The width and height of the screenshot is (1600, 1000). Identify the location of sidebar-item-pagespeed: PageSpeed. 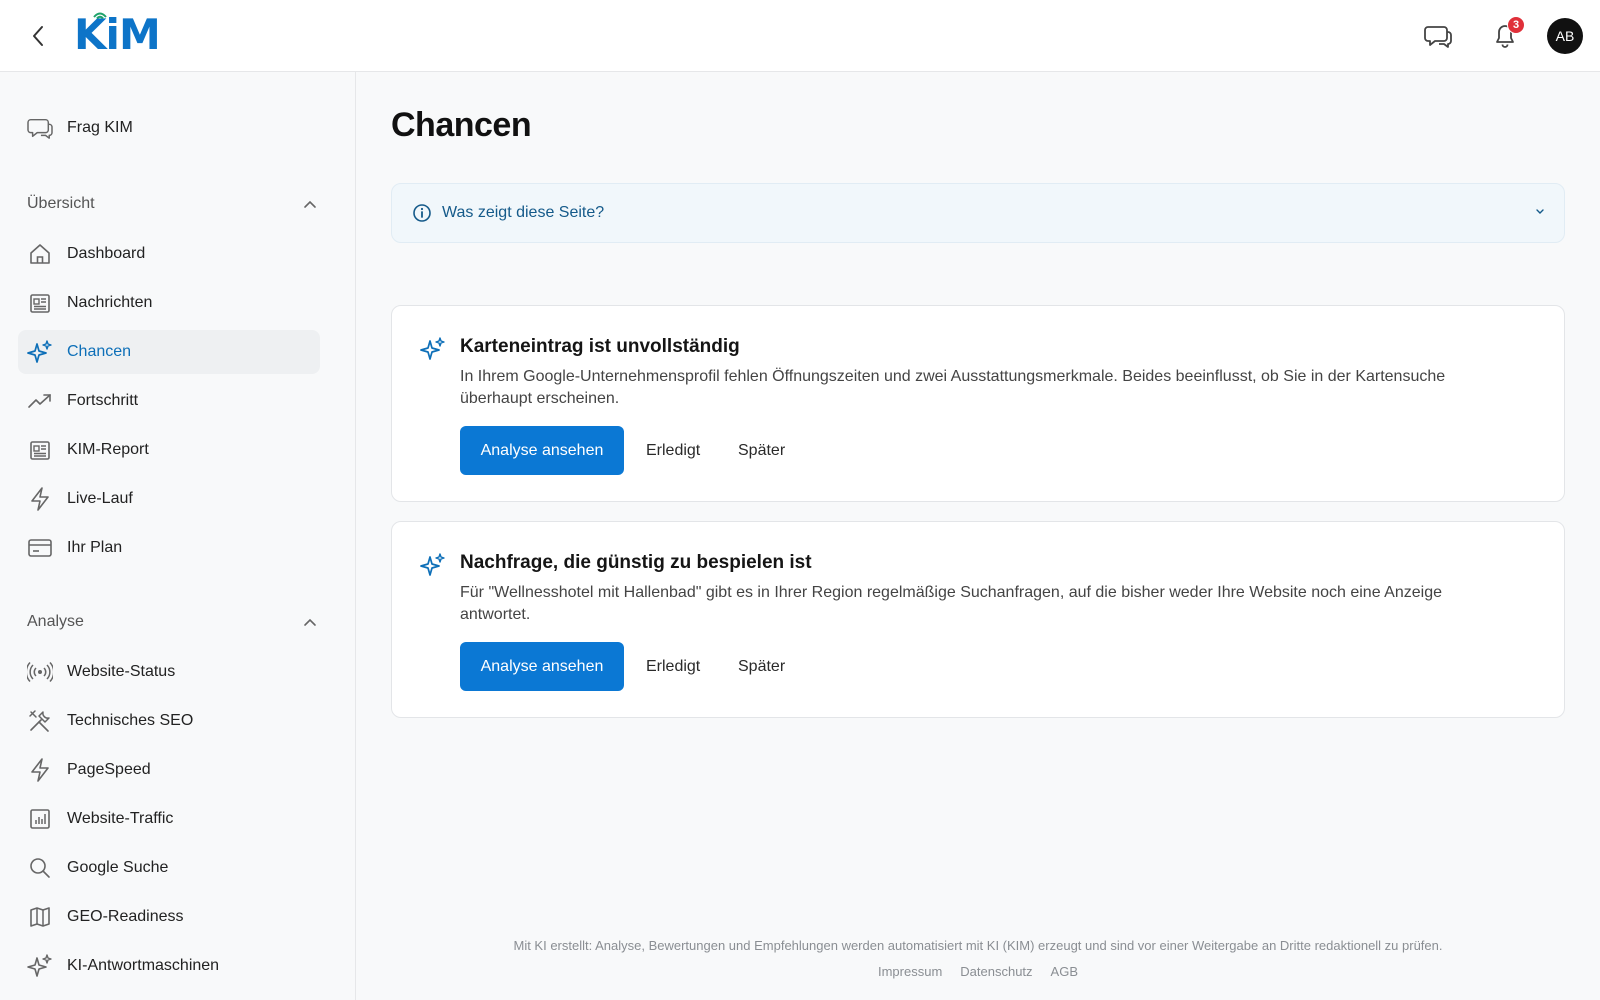
(169, 770).